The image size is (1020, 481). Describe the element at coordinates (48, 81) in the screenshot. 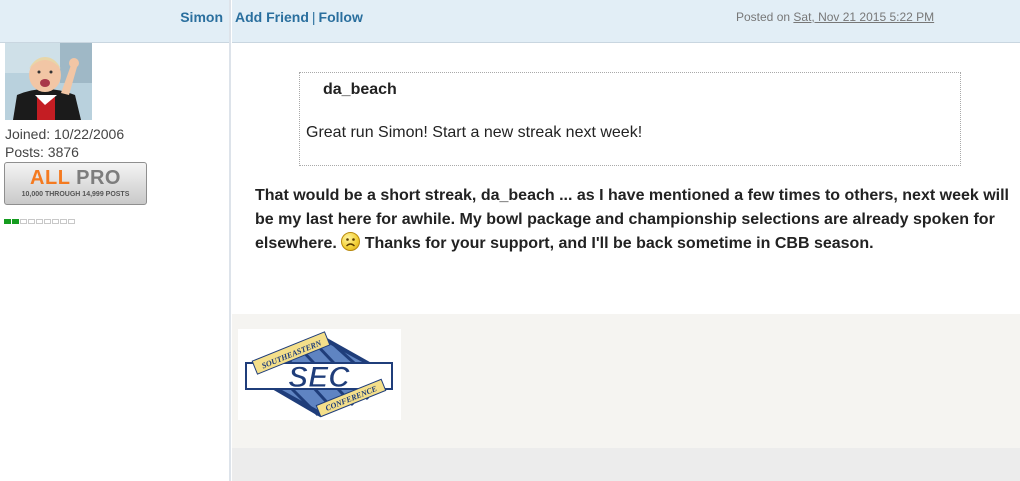

I see `avatar` at that location.